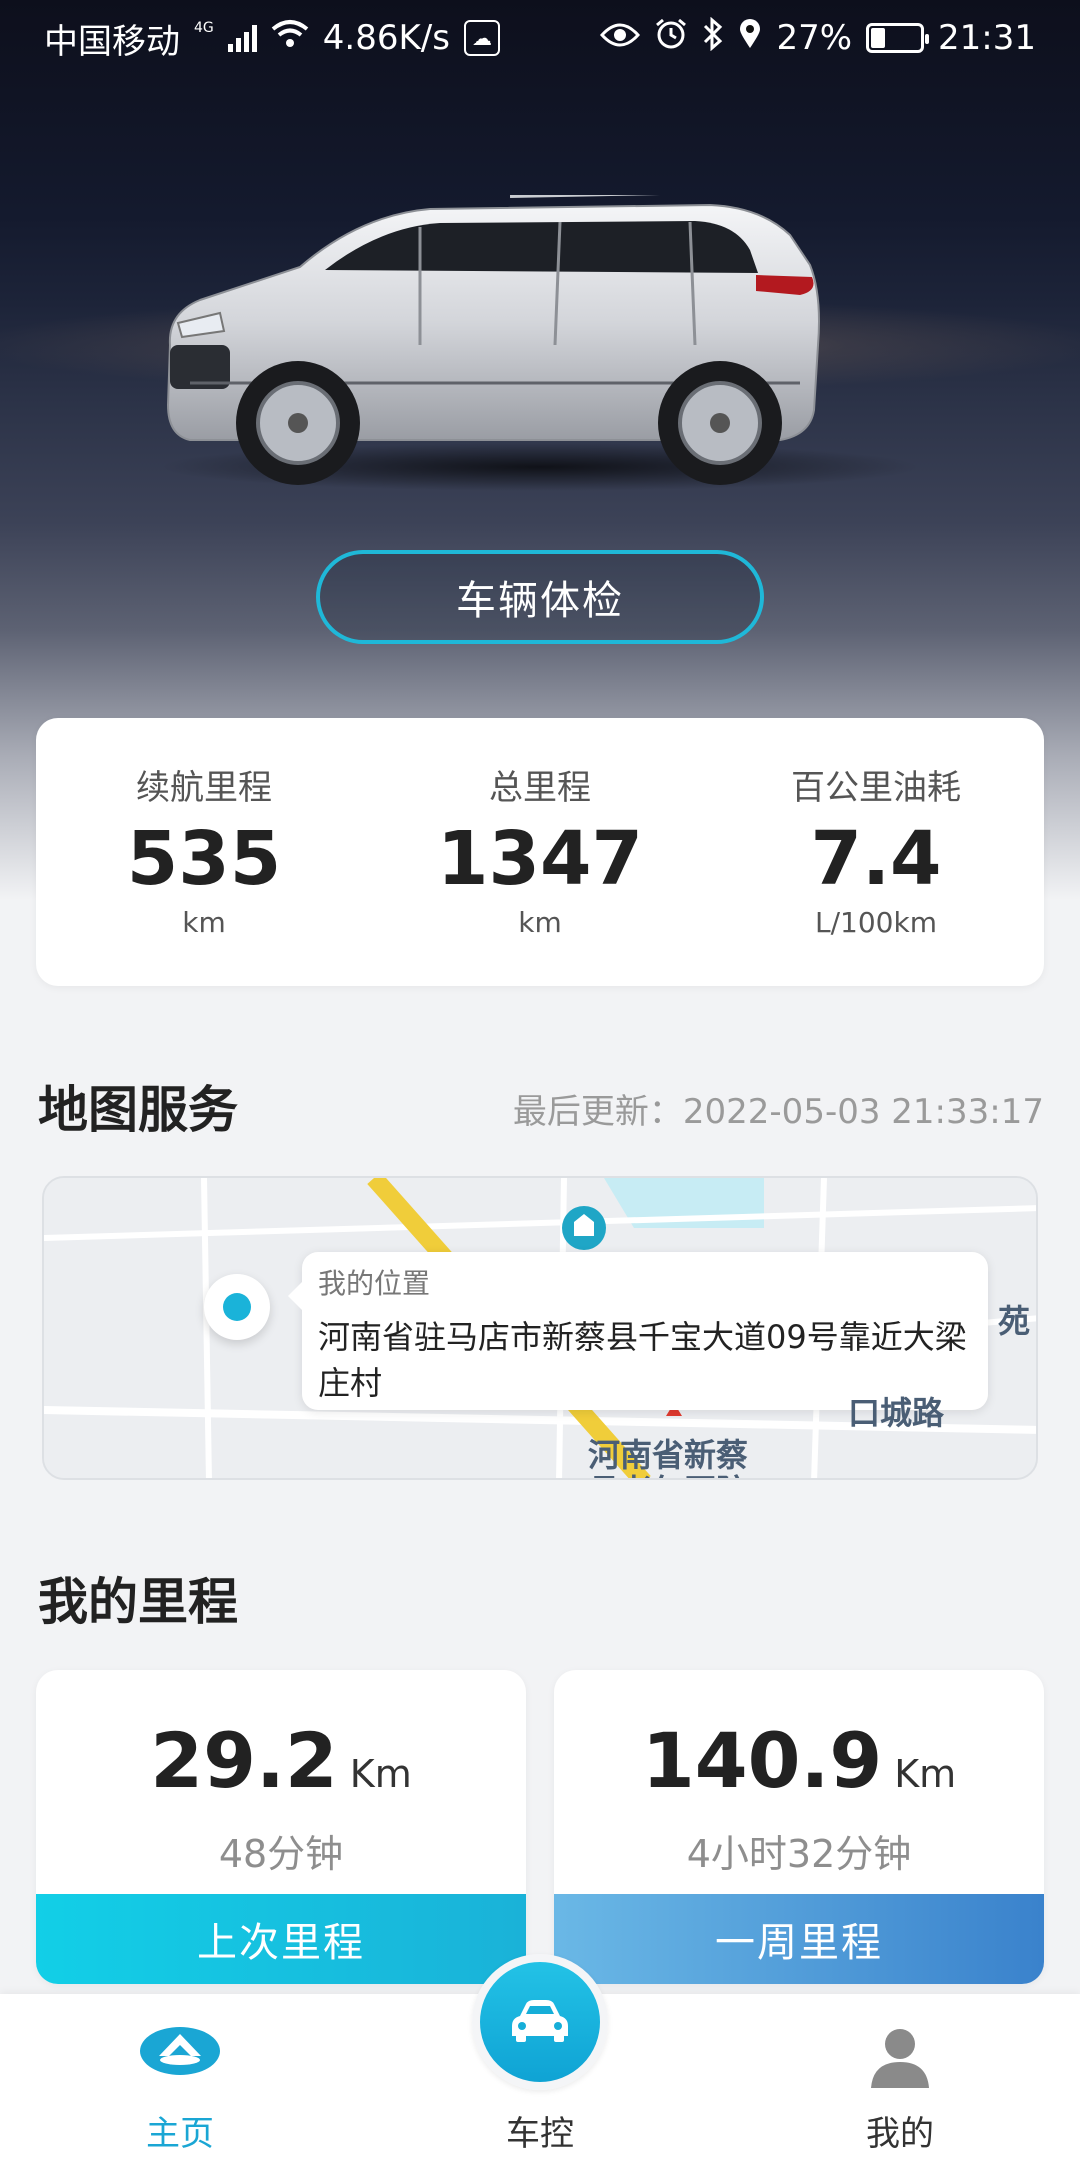  I want to click on nav-home-label: 主页, so click(180, 2134).